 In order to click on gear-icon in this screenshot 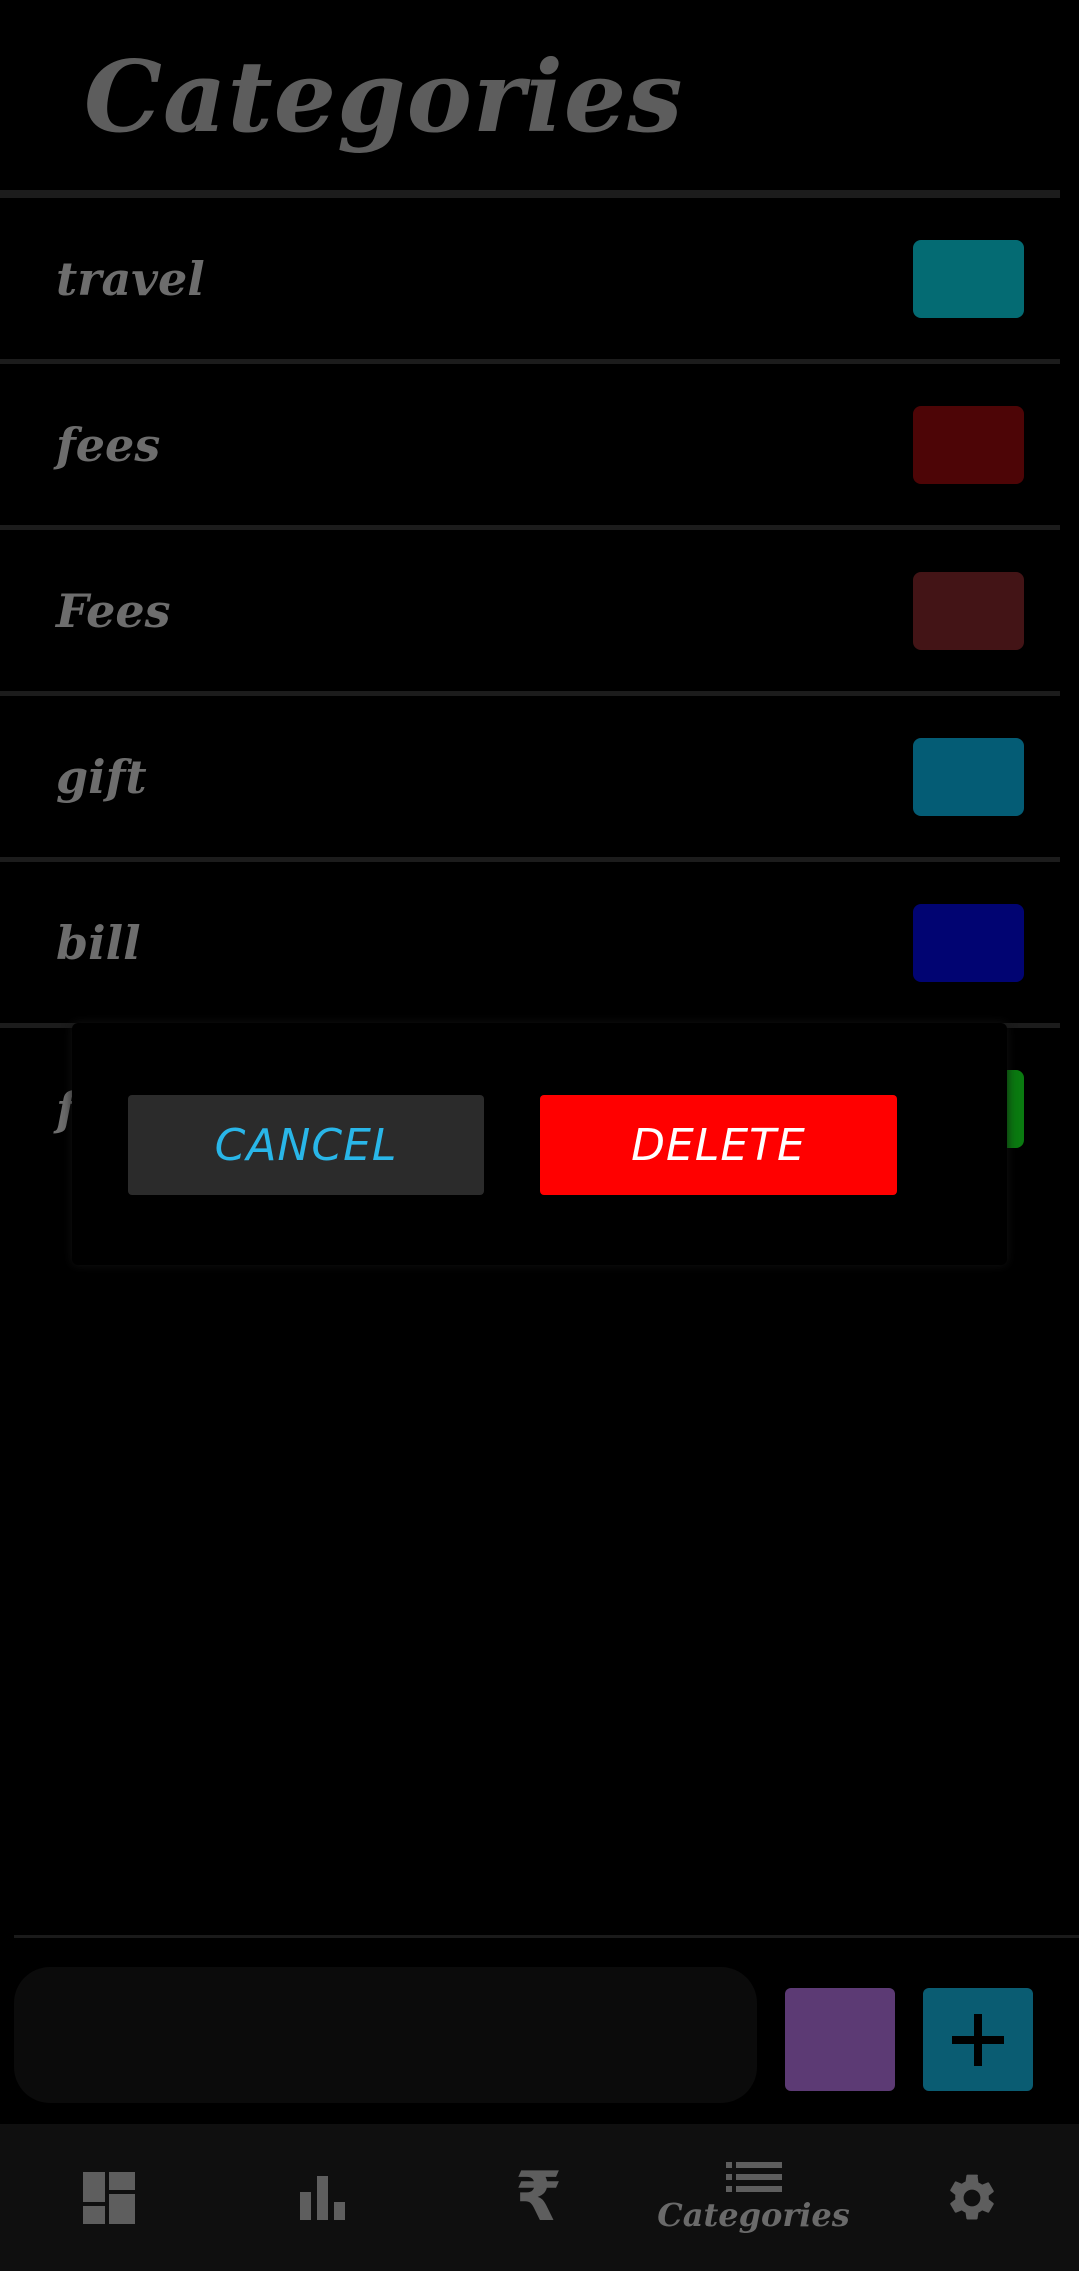, I will do `click(971, 2196)`.